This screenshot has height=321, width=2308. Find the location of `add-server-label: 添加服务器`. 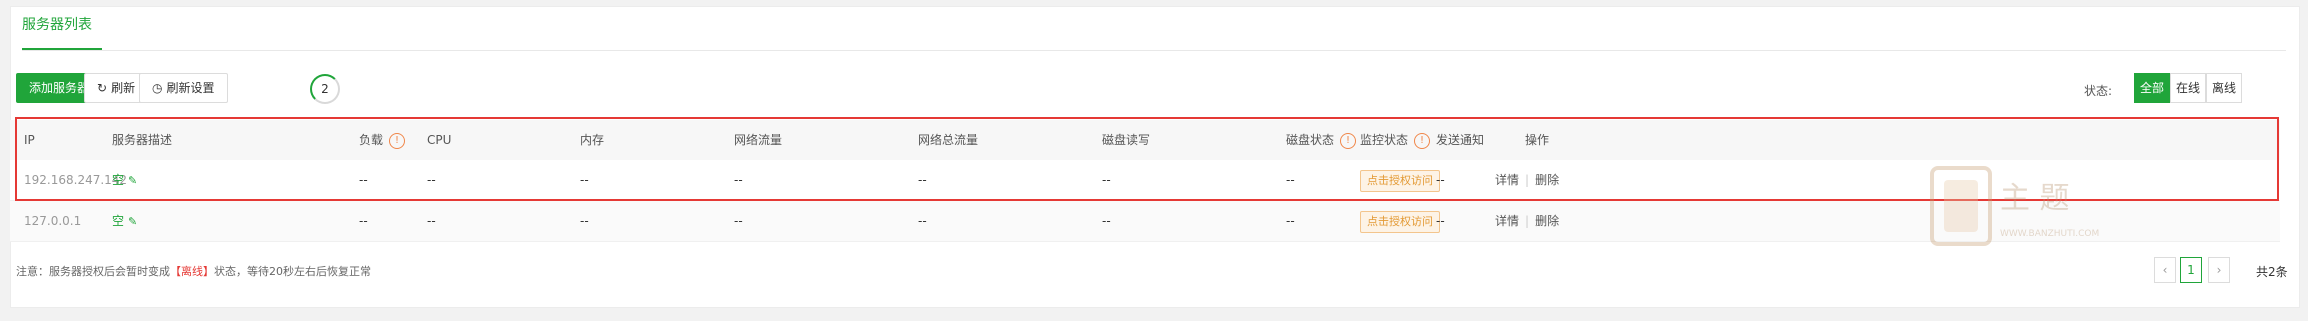

add-server-label: 添加服务器 is located at coordinates (59, 88).